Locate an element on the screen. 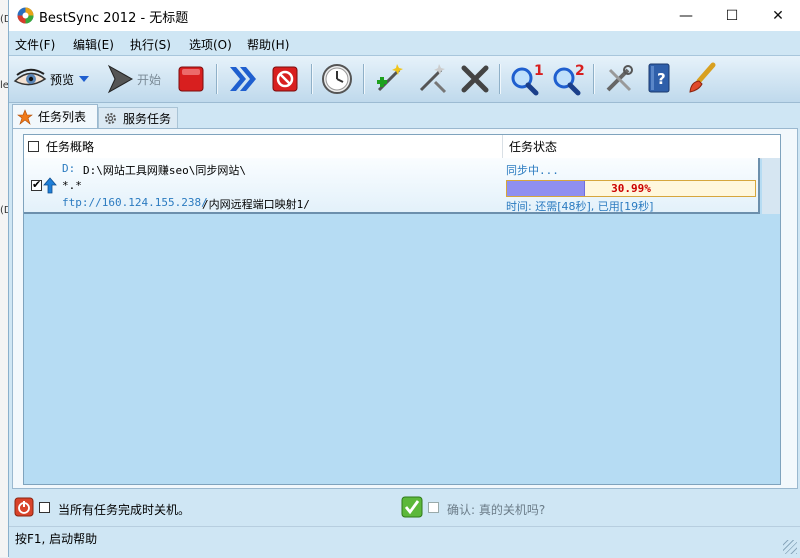 Image resolution: width=800 pixels, height=558 pixels. column-status: 任务状态 is located at coordinates (644, 146).